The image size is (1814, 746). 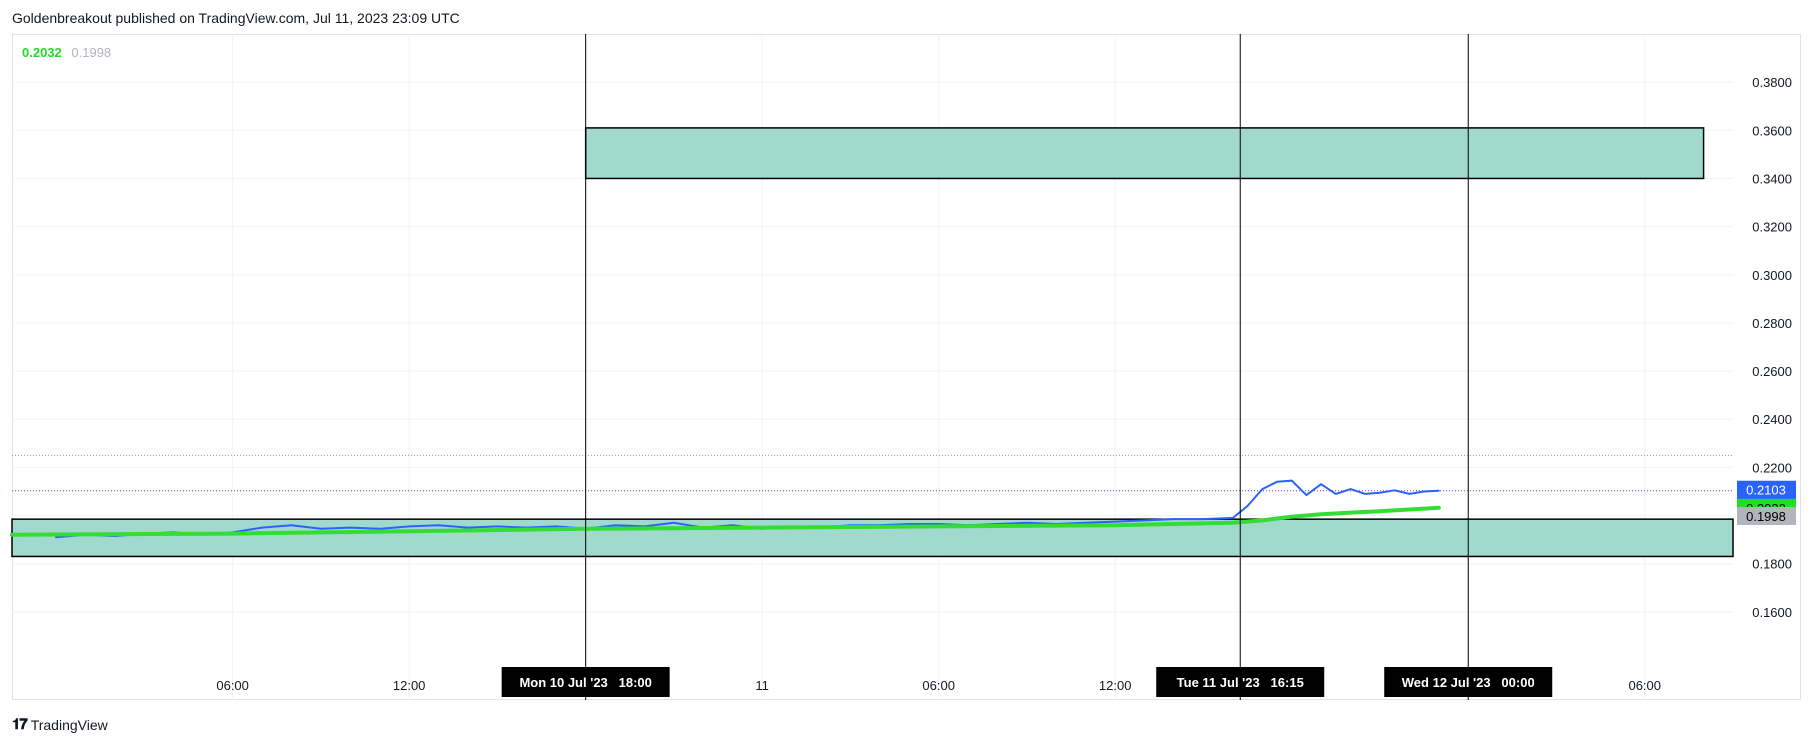 What do you see at coordinates (1772, 82) in the screenshot?
I see `y-tick-label: 0.3800` at bounding box center [1772, 82].